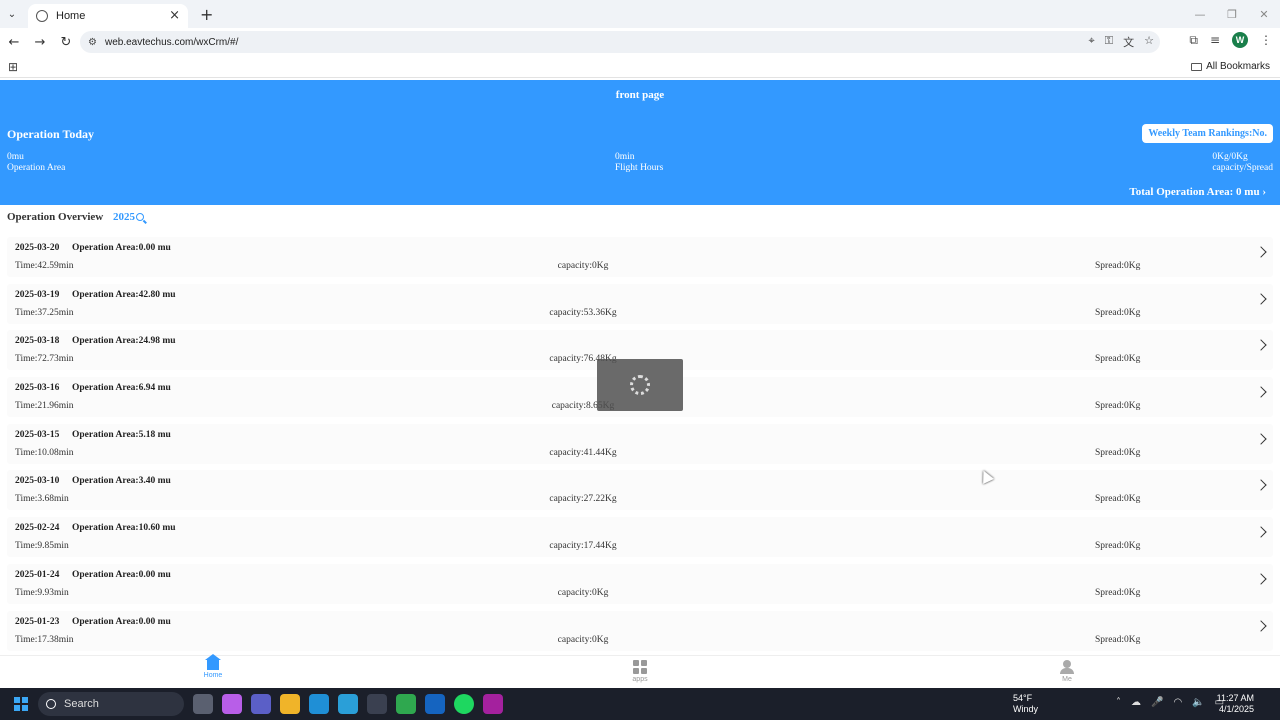 The height and width of the screenshot is (720, 1280). I want to click on tab-search-icon: ⌄, so click(12, 14).